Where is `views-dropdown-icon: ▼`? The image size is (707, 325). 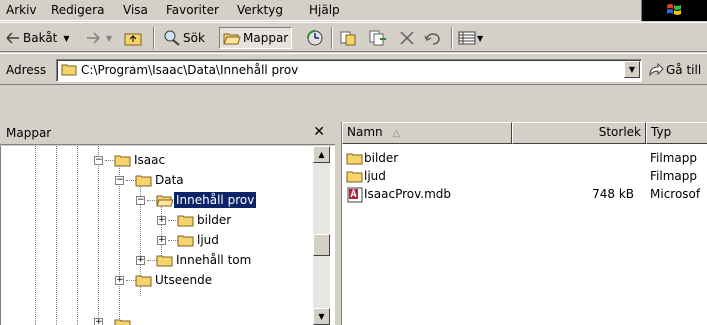
views-dropdown-icon: ▼ is located at coordinates (480, 38).